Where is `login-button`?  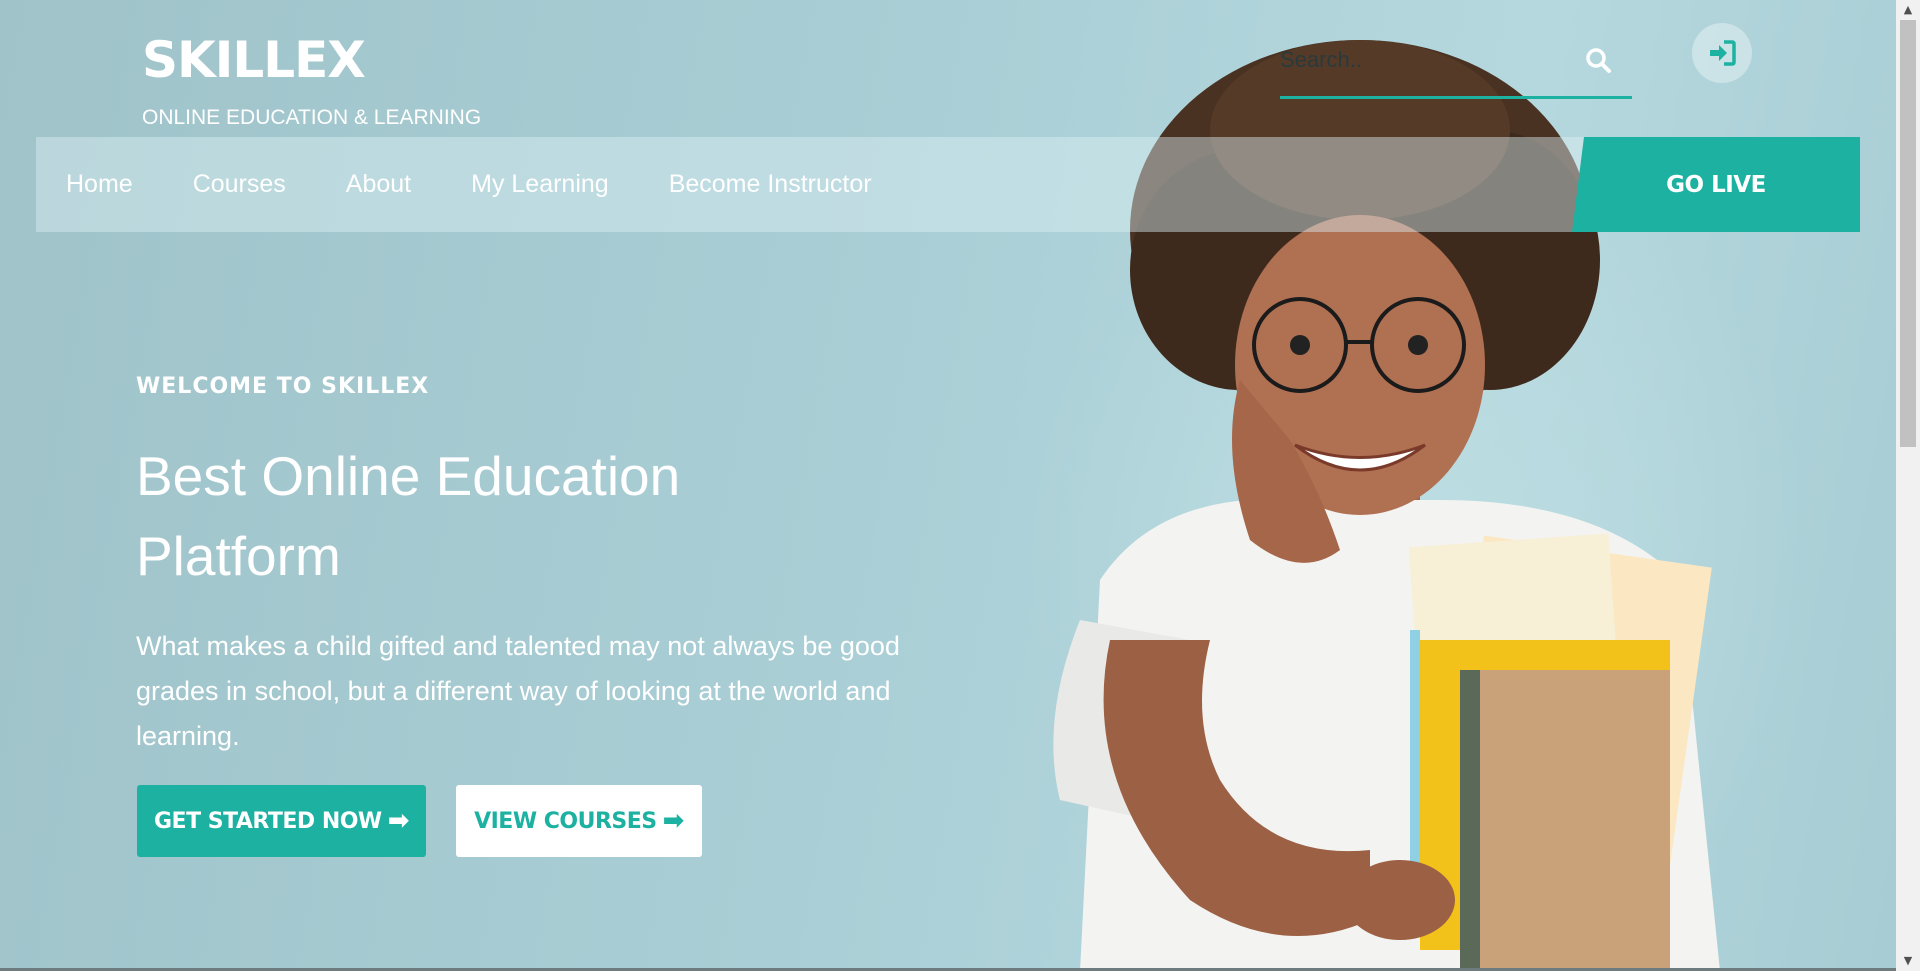 login-button is located at coordinates (1722, 53).